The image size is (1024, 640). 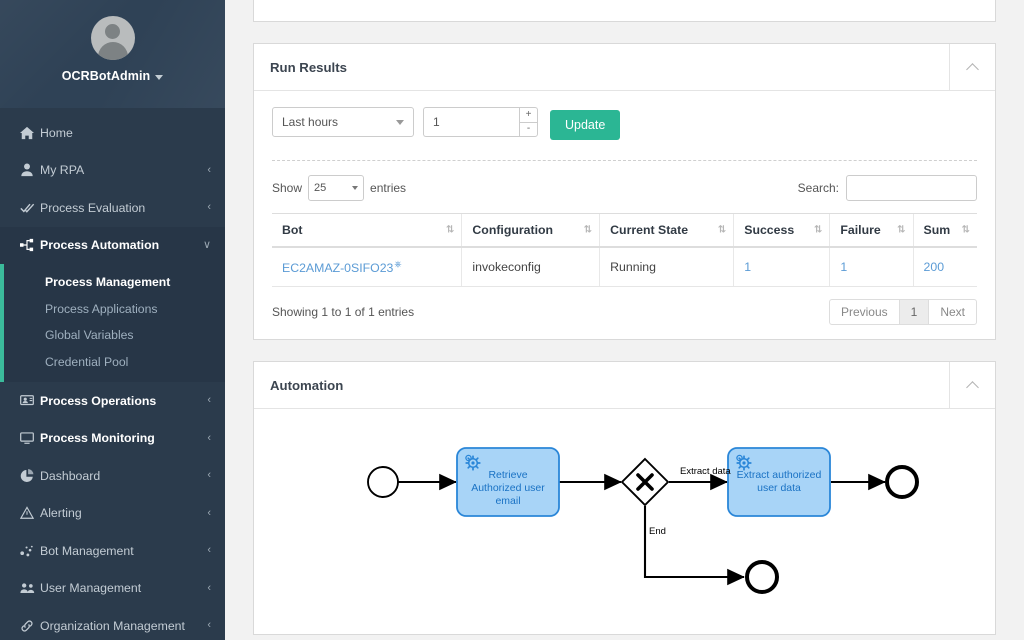 I want to click on run-results-filter-row: Last hours + - Update, so click(x=624, y=123).